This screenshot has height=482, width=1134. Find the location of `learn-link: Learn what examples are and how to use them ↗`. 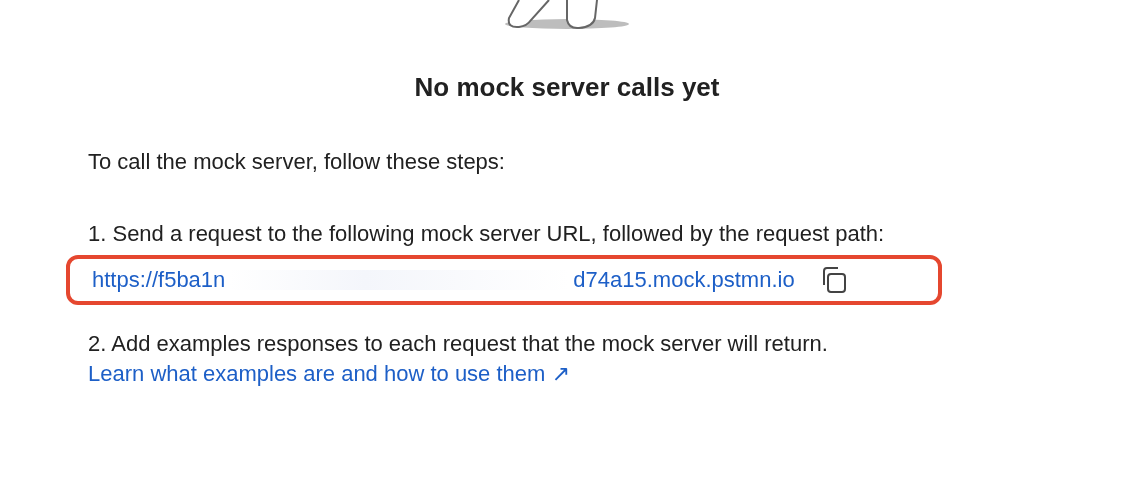

learn-link: Learn what examples are and how to use them ↗ is located at coordinates (611, 374).